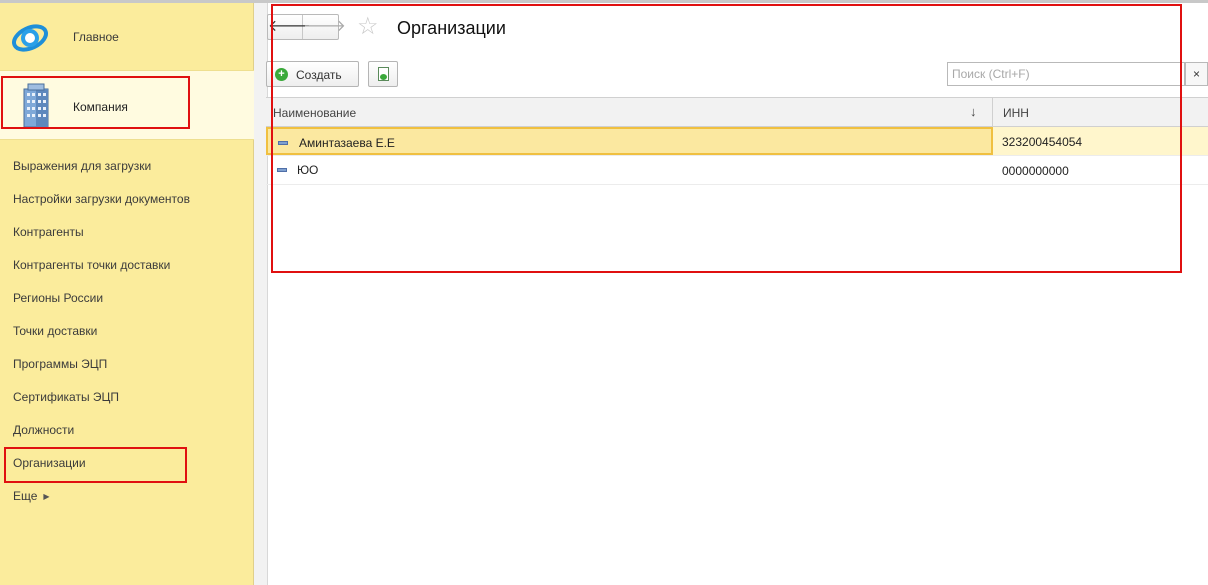  What do you see at coordinates (58, 298) in the screenshot?
I see `sidebar-item-regions: Регионы России` at bounding box center [58, 298].